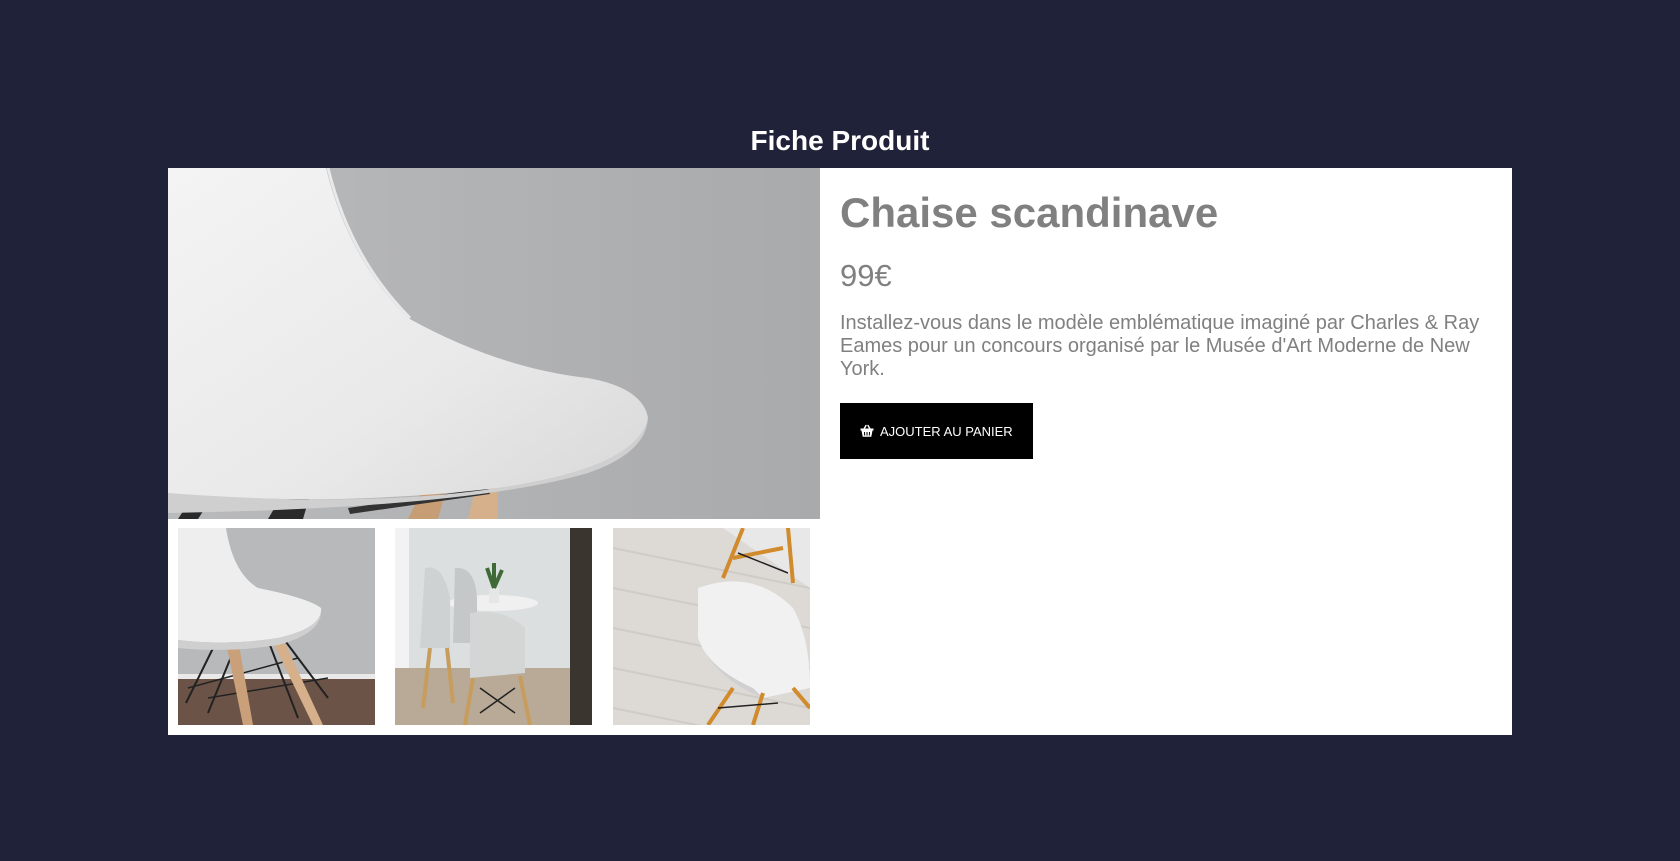 The height and width of the screenshot is (861, 1680). Describe the element at coordinates (1029, 212) in the screenshot. I see `product-name: Chaise scandinave` at that location.